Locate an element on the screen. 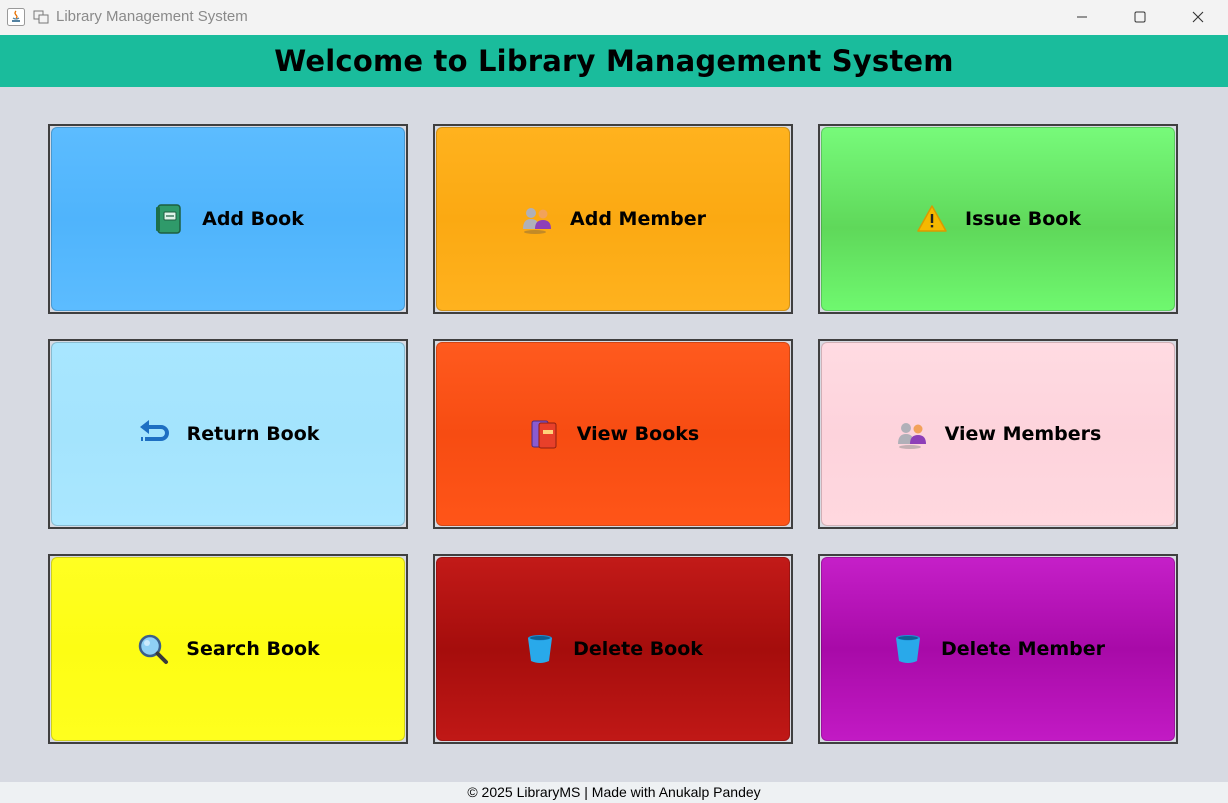 The width and height of the screenshot is (1228, 803). tile-label: Return Book is located at coordinates (253, 434).